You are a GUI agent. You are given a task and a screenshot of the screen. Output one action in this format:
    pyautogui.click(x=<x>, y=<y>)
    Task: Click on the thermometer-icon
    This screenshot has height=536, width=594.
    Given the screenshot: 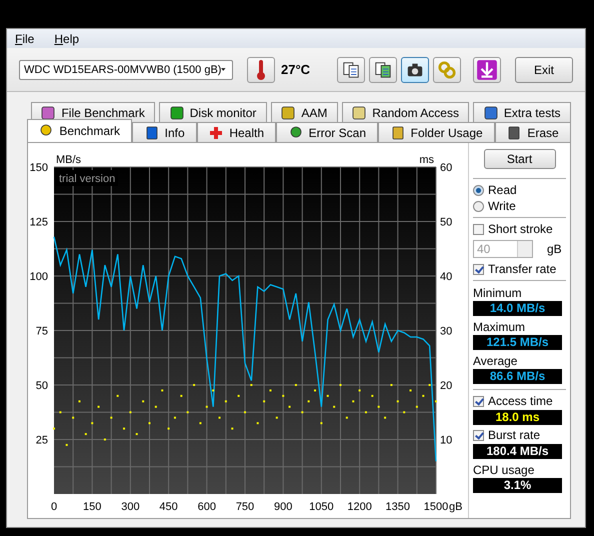 What is the action you would take?
    pyautogui.click(x=261, y=69)
    